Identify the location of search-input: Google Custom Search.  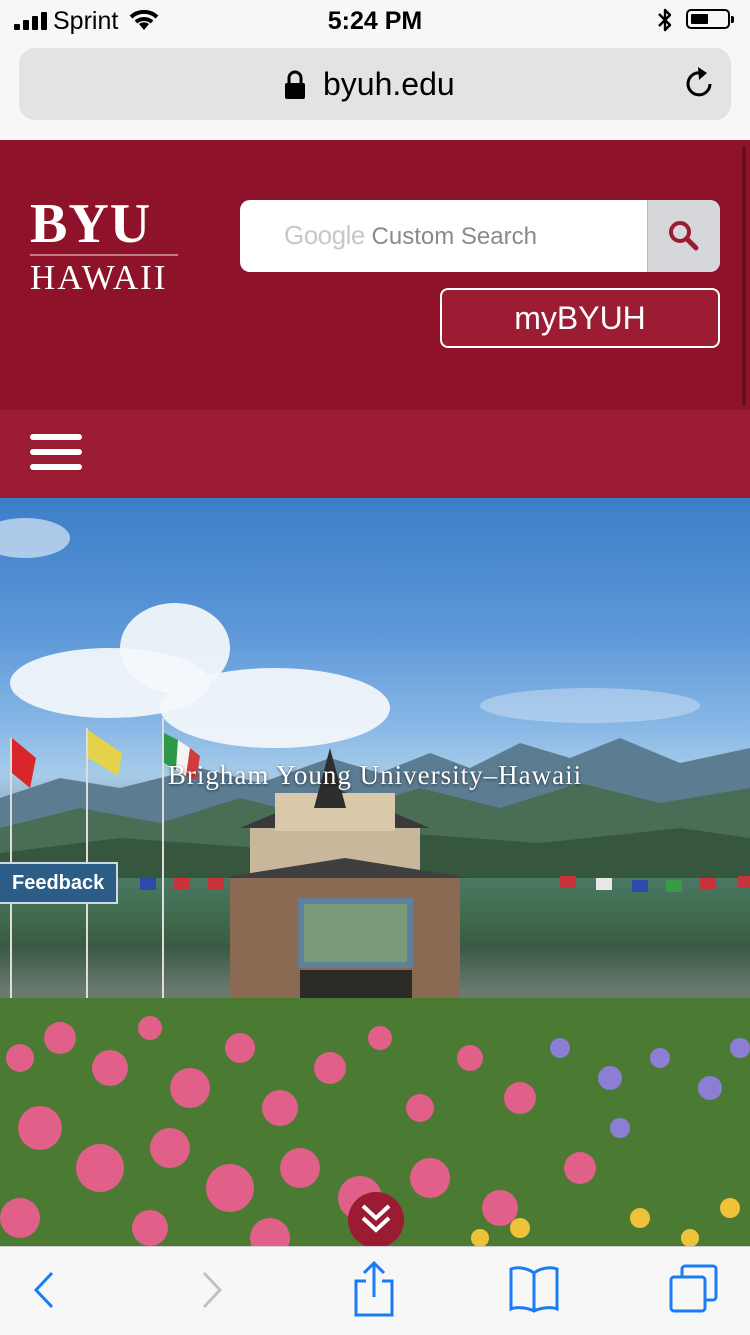
(410, 235).